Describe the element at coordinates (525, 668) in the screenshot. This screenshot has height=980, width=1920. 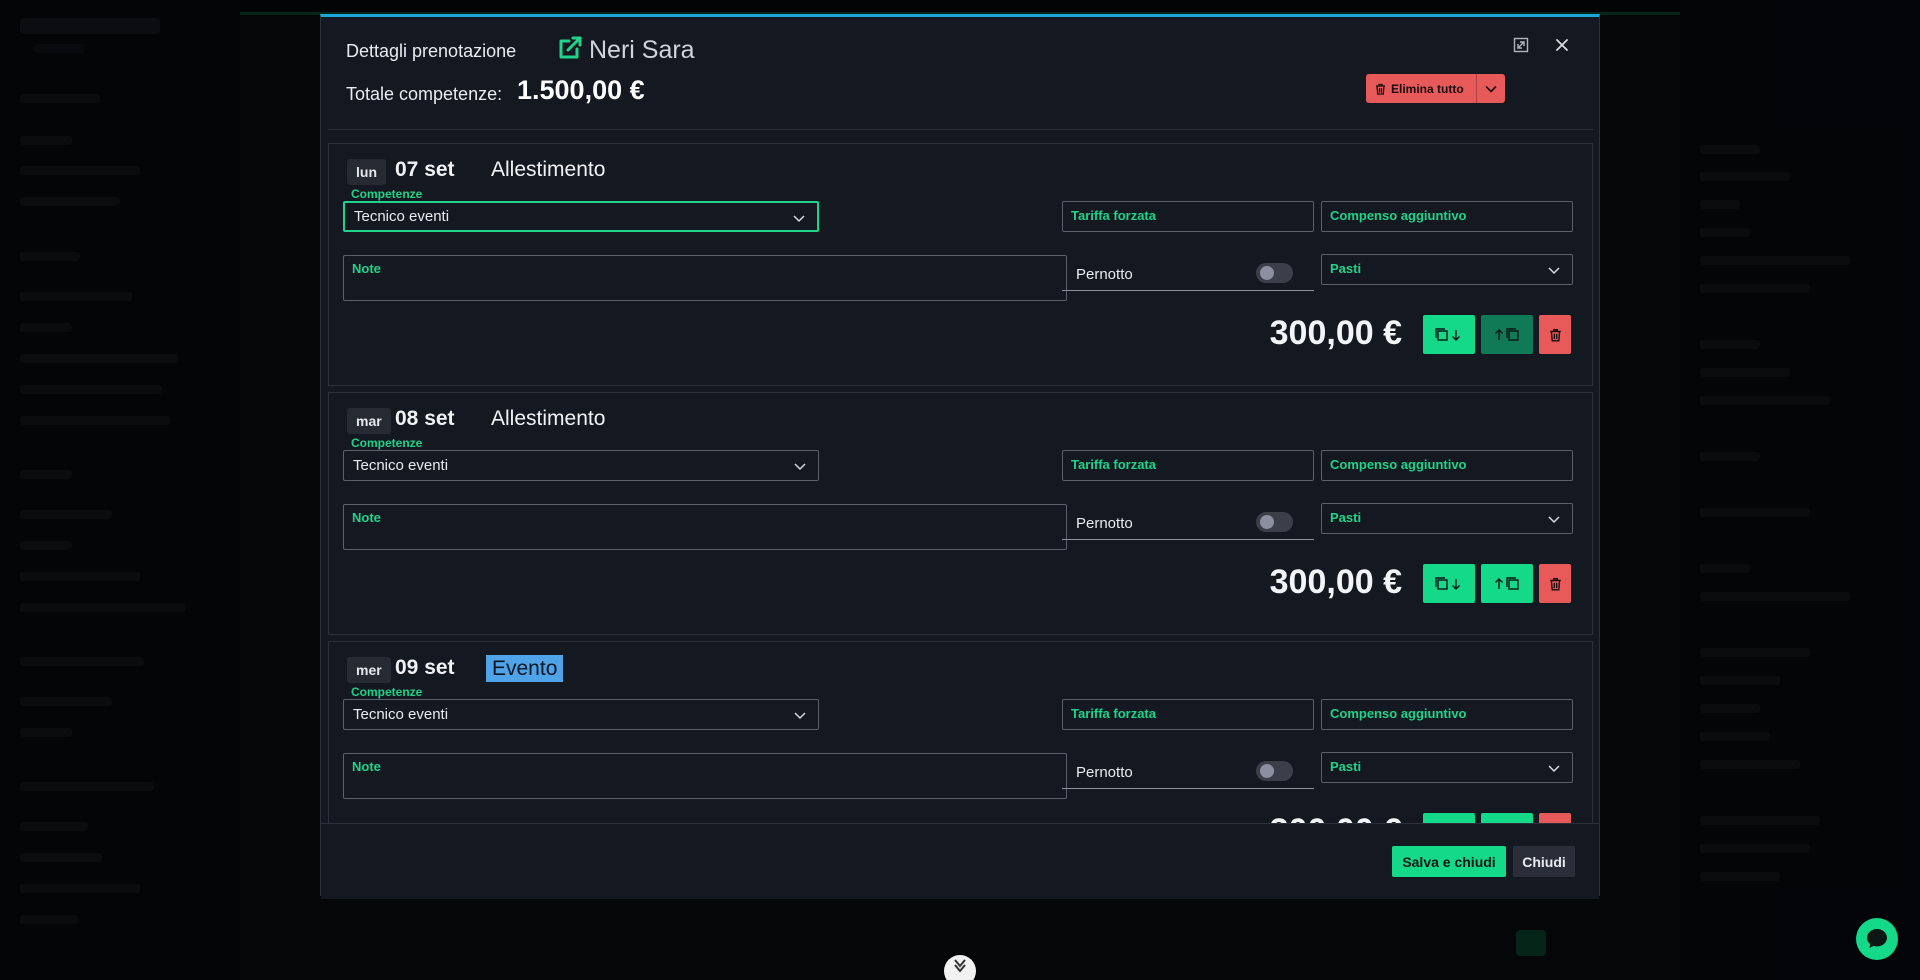
I see `activity-name: Evento` at that location.